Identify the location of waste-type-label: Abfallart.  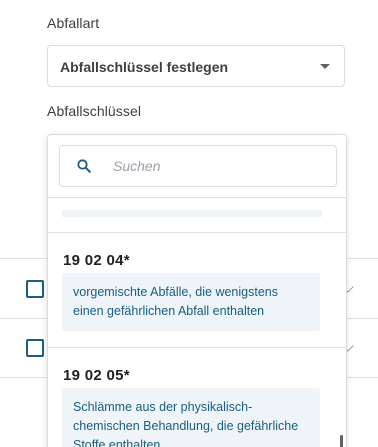
(73, 23).